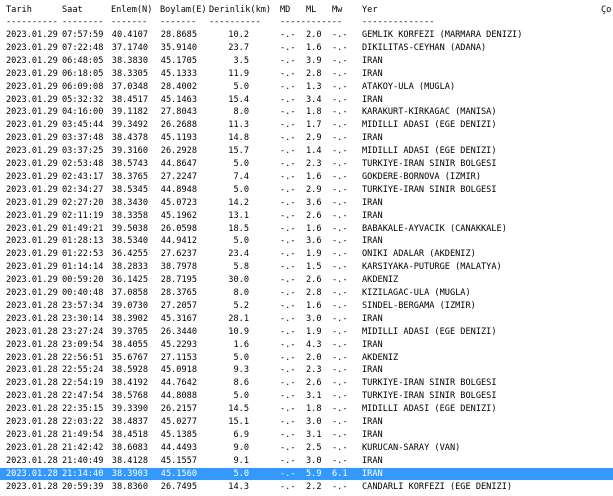  I want to click on cell-time: 06:48:05, so click(83, 60).